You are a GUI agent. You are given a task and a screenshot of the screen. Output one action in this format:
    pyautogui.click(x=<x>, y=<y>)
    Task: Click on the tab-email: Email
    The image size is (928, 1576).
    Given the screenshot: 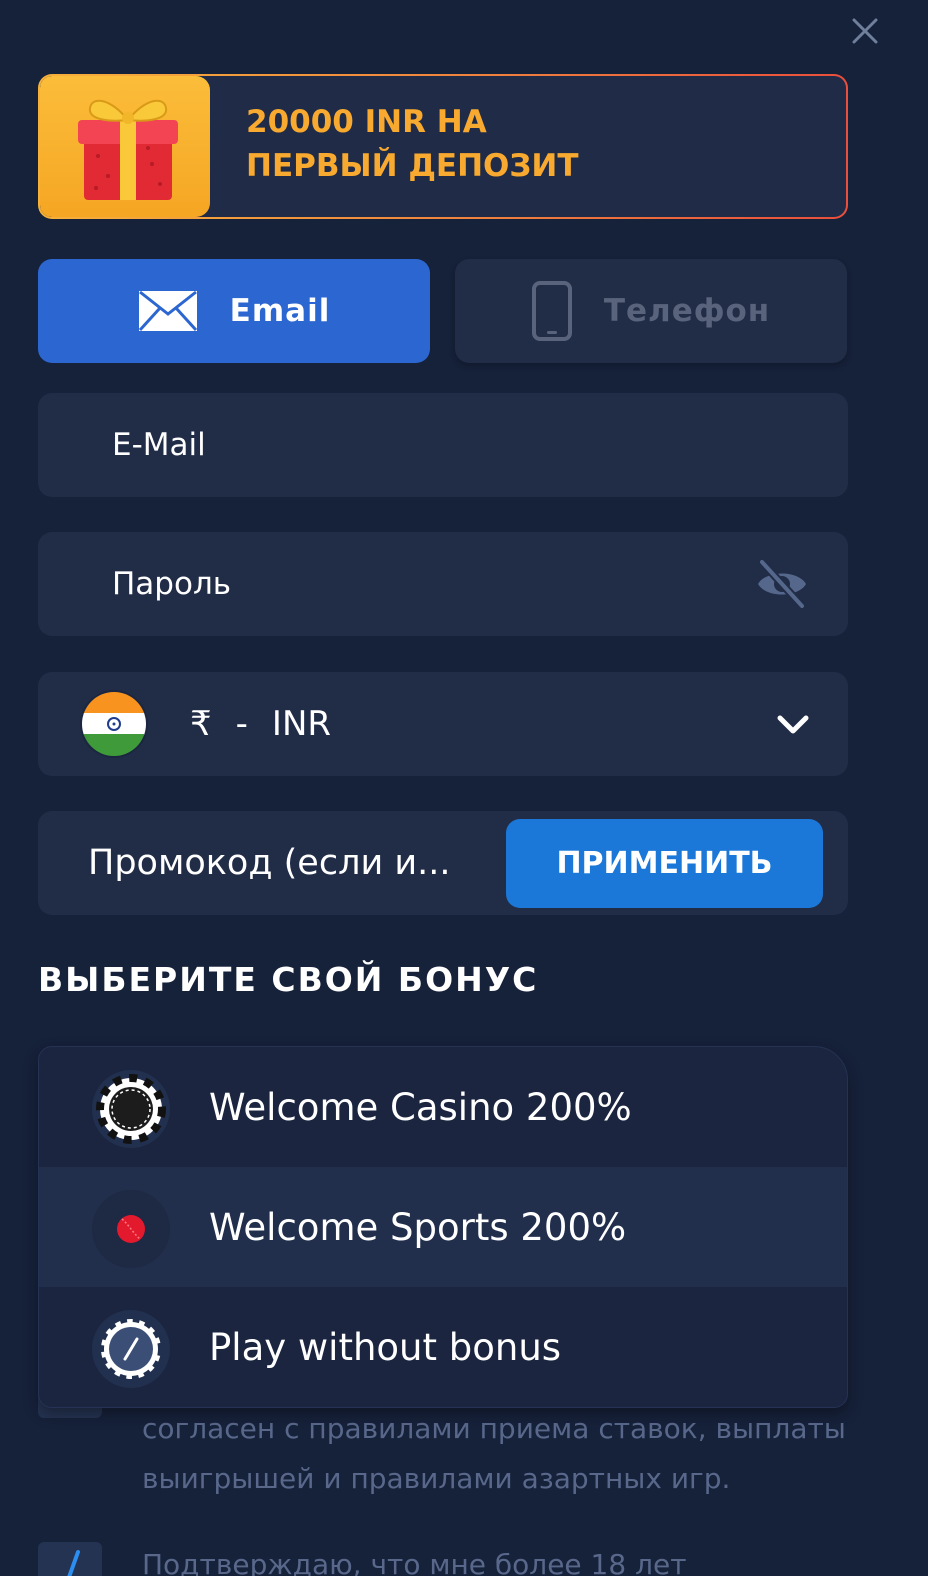 What is the action you would take?
    pyautogui.click(x=234, y=311)
    